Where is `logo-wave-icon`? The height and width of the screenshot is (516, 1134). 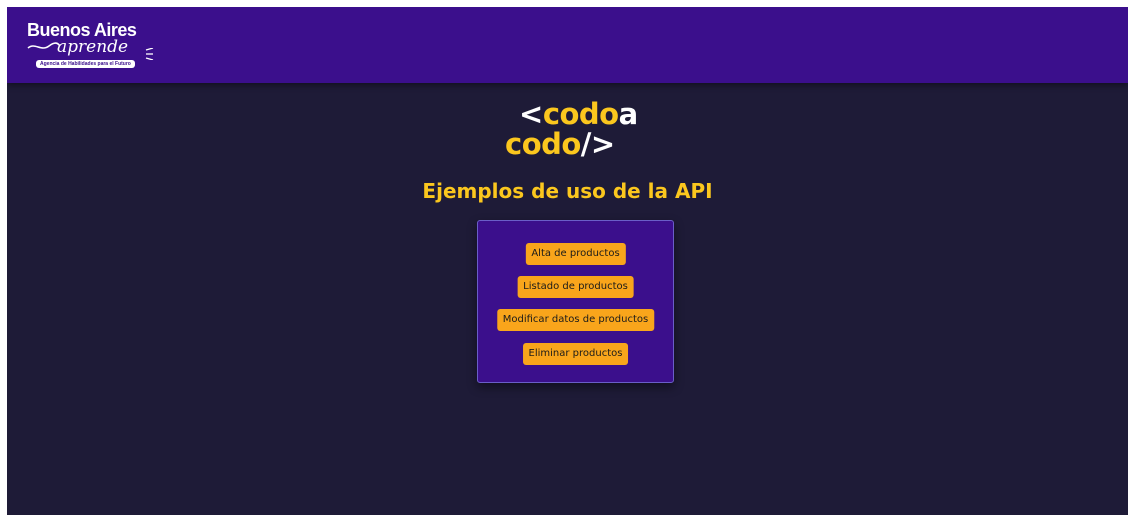
logo-wave-icon is located at coordinates (44, 45).